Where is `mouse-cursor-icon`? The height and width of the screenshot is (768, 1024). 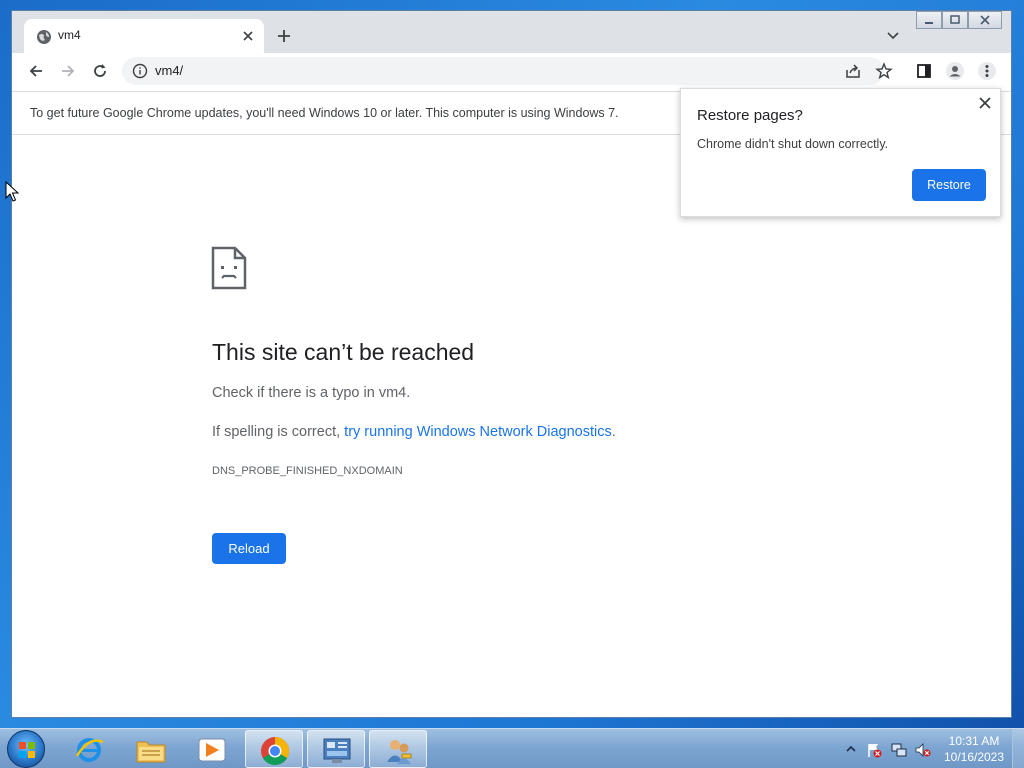 mouse-cursor-icon is located at coordinates (12, 191).